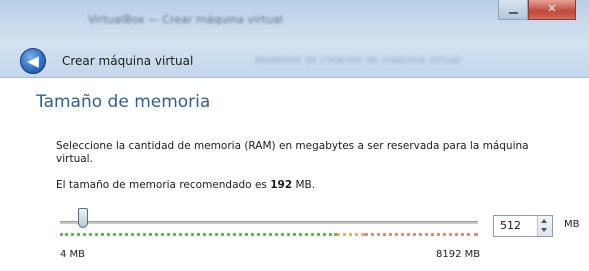 The image size is (589, 271). I want to click on wizard-title: Crear máquina virtual, so click(128, 61).